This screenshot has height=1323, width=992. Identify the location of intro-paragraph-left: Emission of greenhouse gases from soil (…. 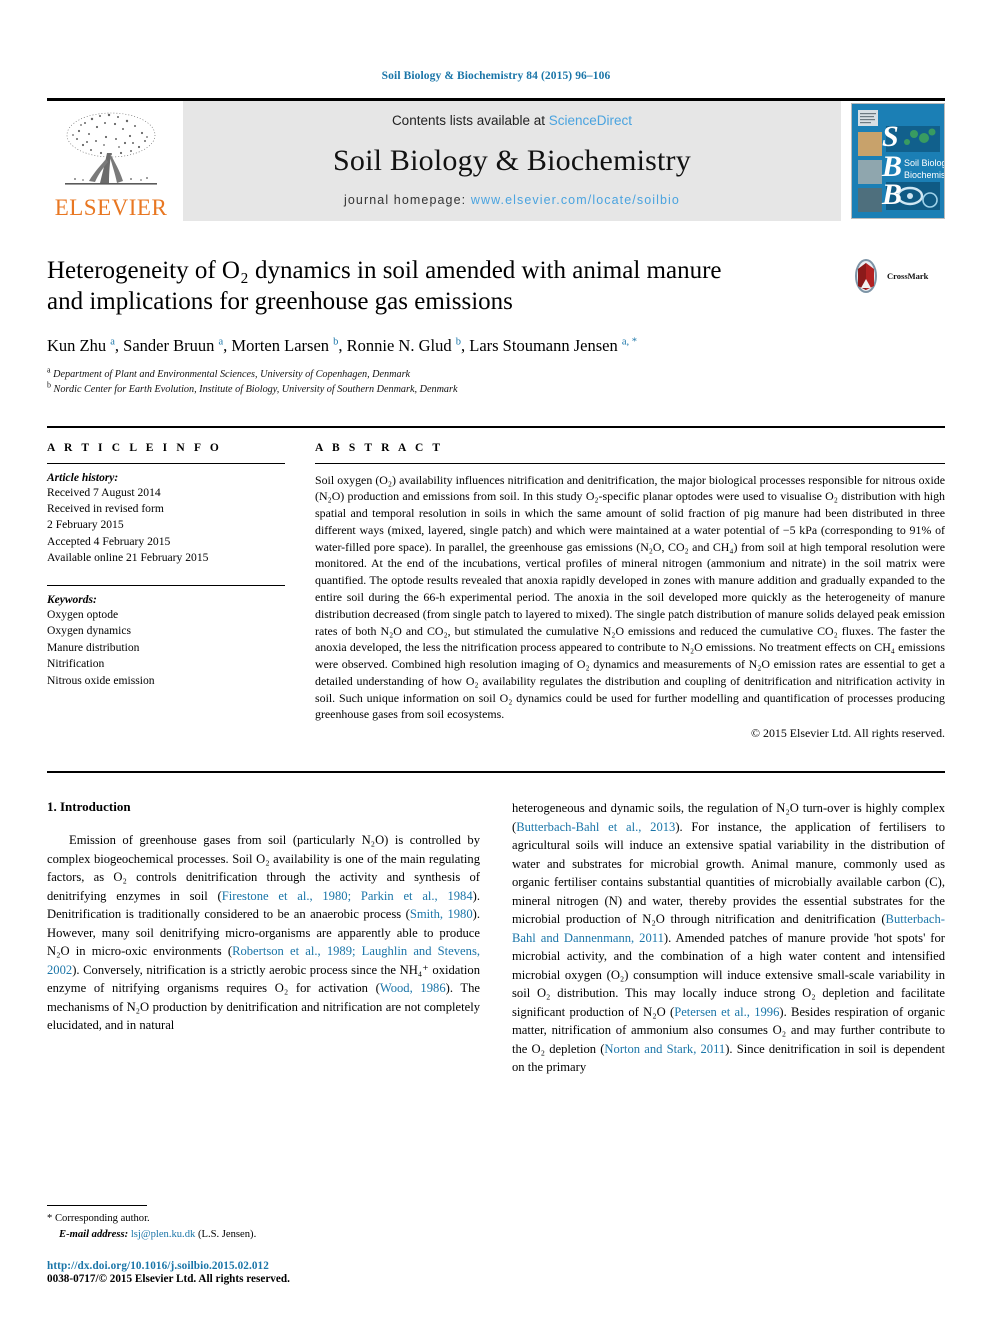
(264, 933).